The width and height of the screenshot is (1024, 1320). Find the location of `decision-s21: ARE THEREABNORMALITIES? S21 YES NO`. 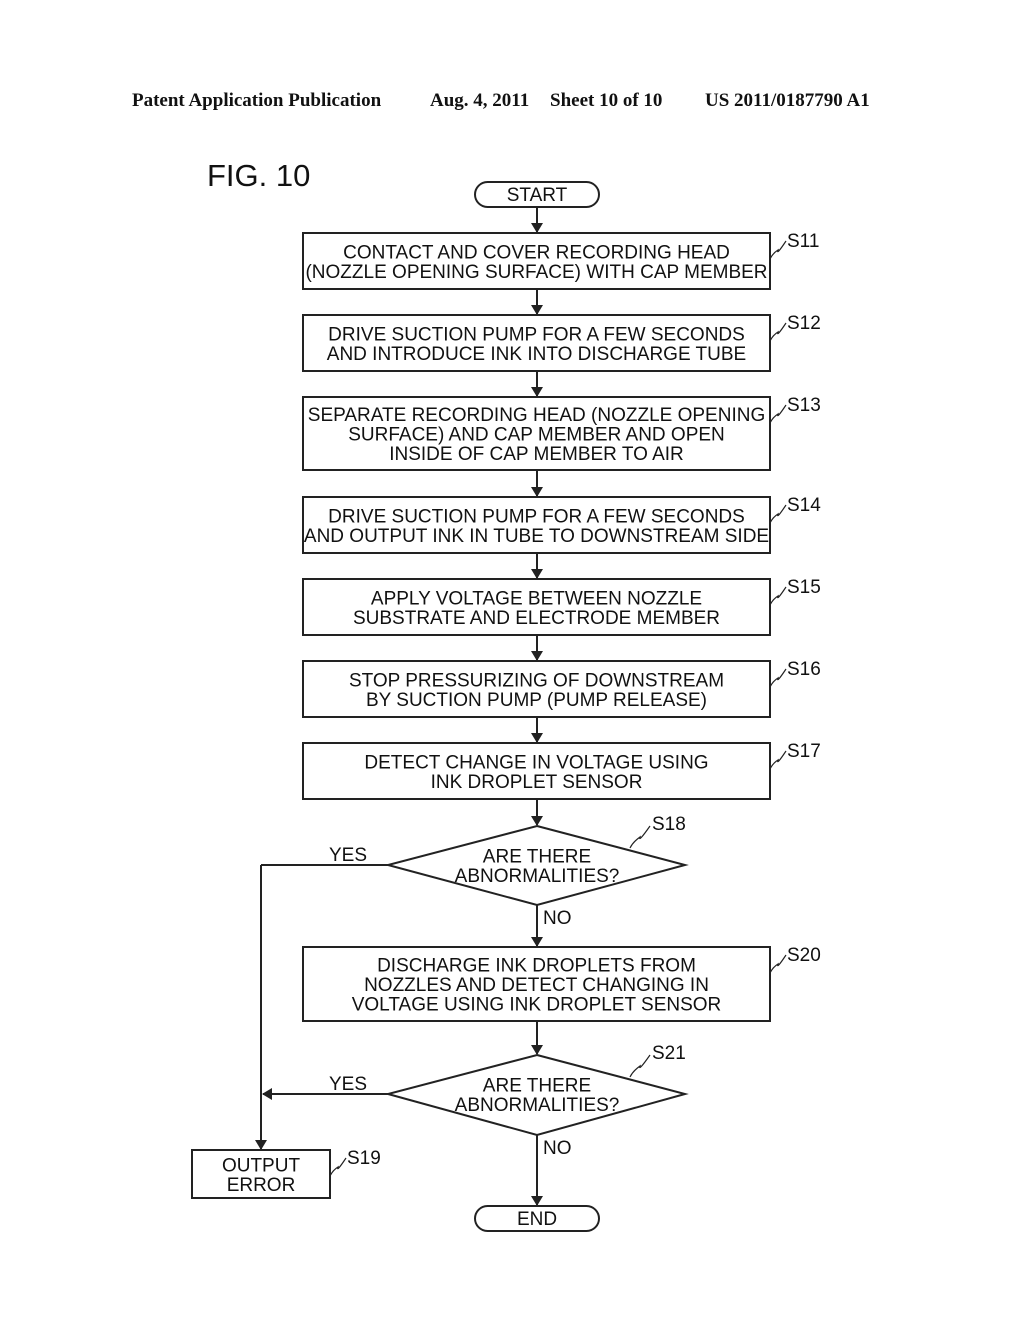

decision-s21: ARE THEREABNORMALITIES? S21 YES NO is located at coordinates (509, 1101).